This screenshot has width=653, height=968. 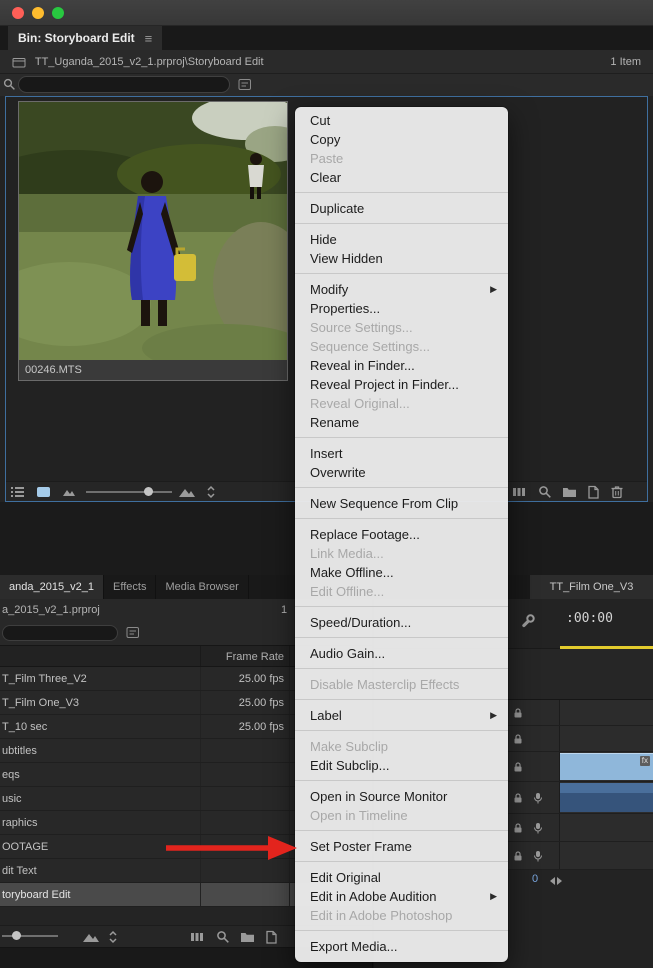 What do you see at coordinates (591, 587) in the screenshot?
I see `tab-tt-film-one-v3: TT_Film One_V3` at bounding box center [591, 587].